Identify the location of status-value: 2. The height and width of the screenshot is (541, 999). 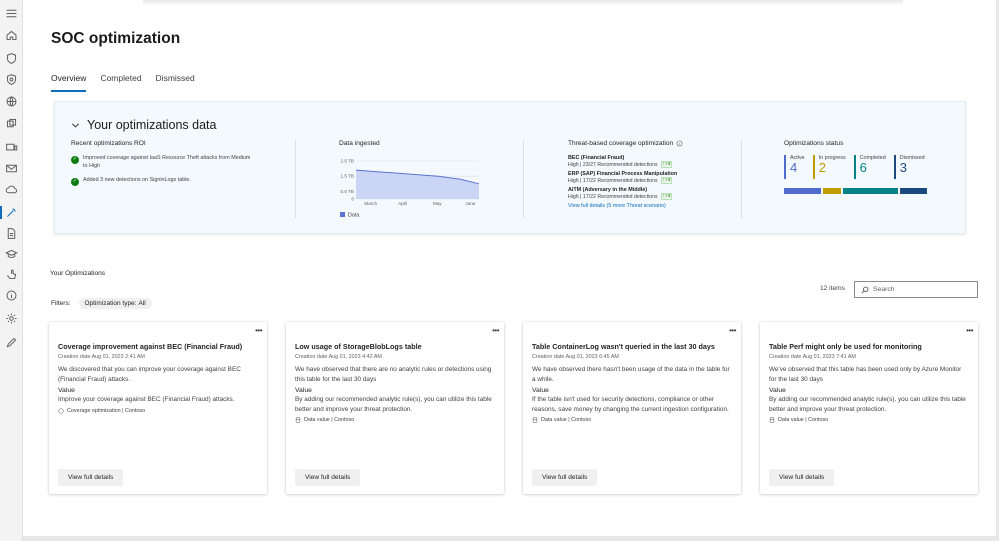
(822, 167).